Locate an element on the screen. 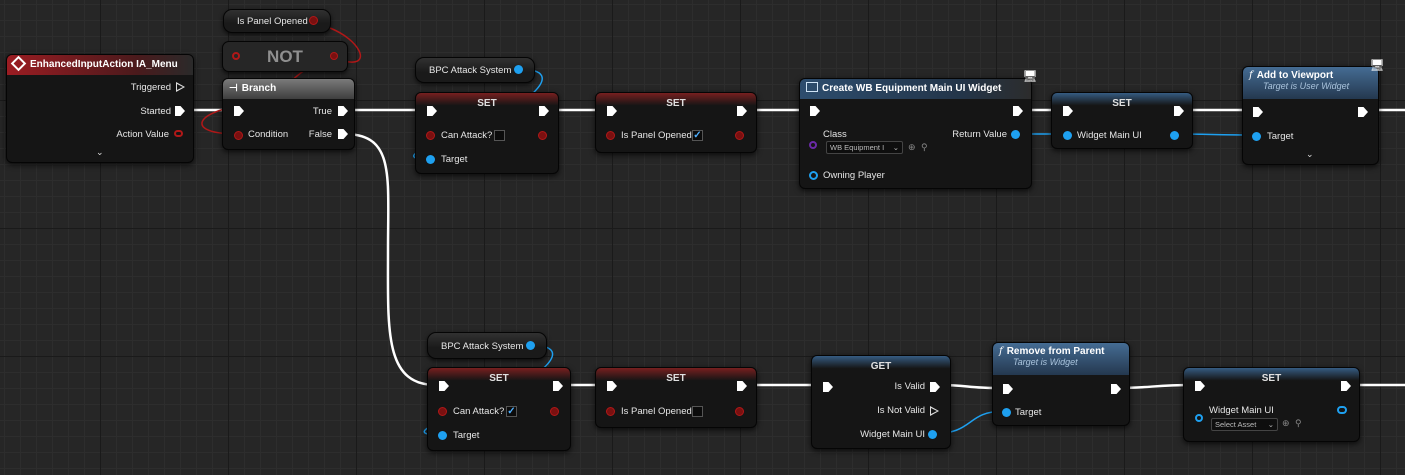 This screenshot has width=1405, height=475. getter-bpc-attack-system-top: BPC Attack System is located at coordinates (475, 70).